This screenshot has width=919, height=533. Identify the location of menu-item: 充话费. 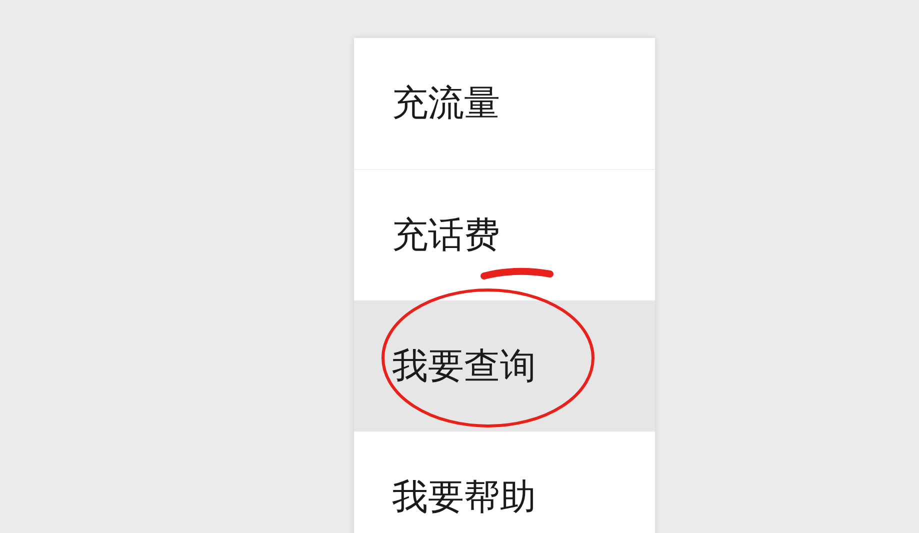
(504, 234).